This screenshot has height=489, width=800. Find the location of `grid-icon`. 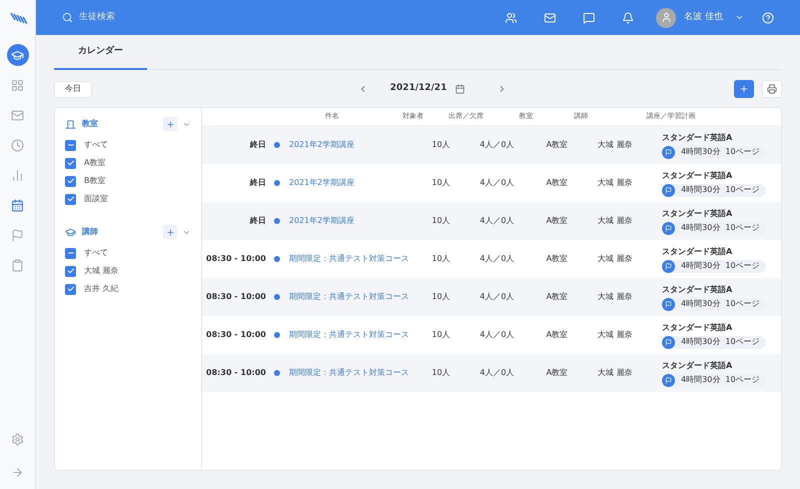

grid-icon is located at coordinates (17, 85).